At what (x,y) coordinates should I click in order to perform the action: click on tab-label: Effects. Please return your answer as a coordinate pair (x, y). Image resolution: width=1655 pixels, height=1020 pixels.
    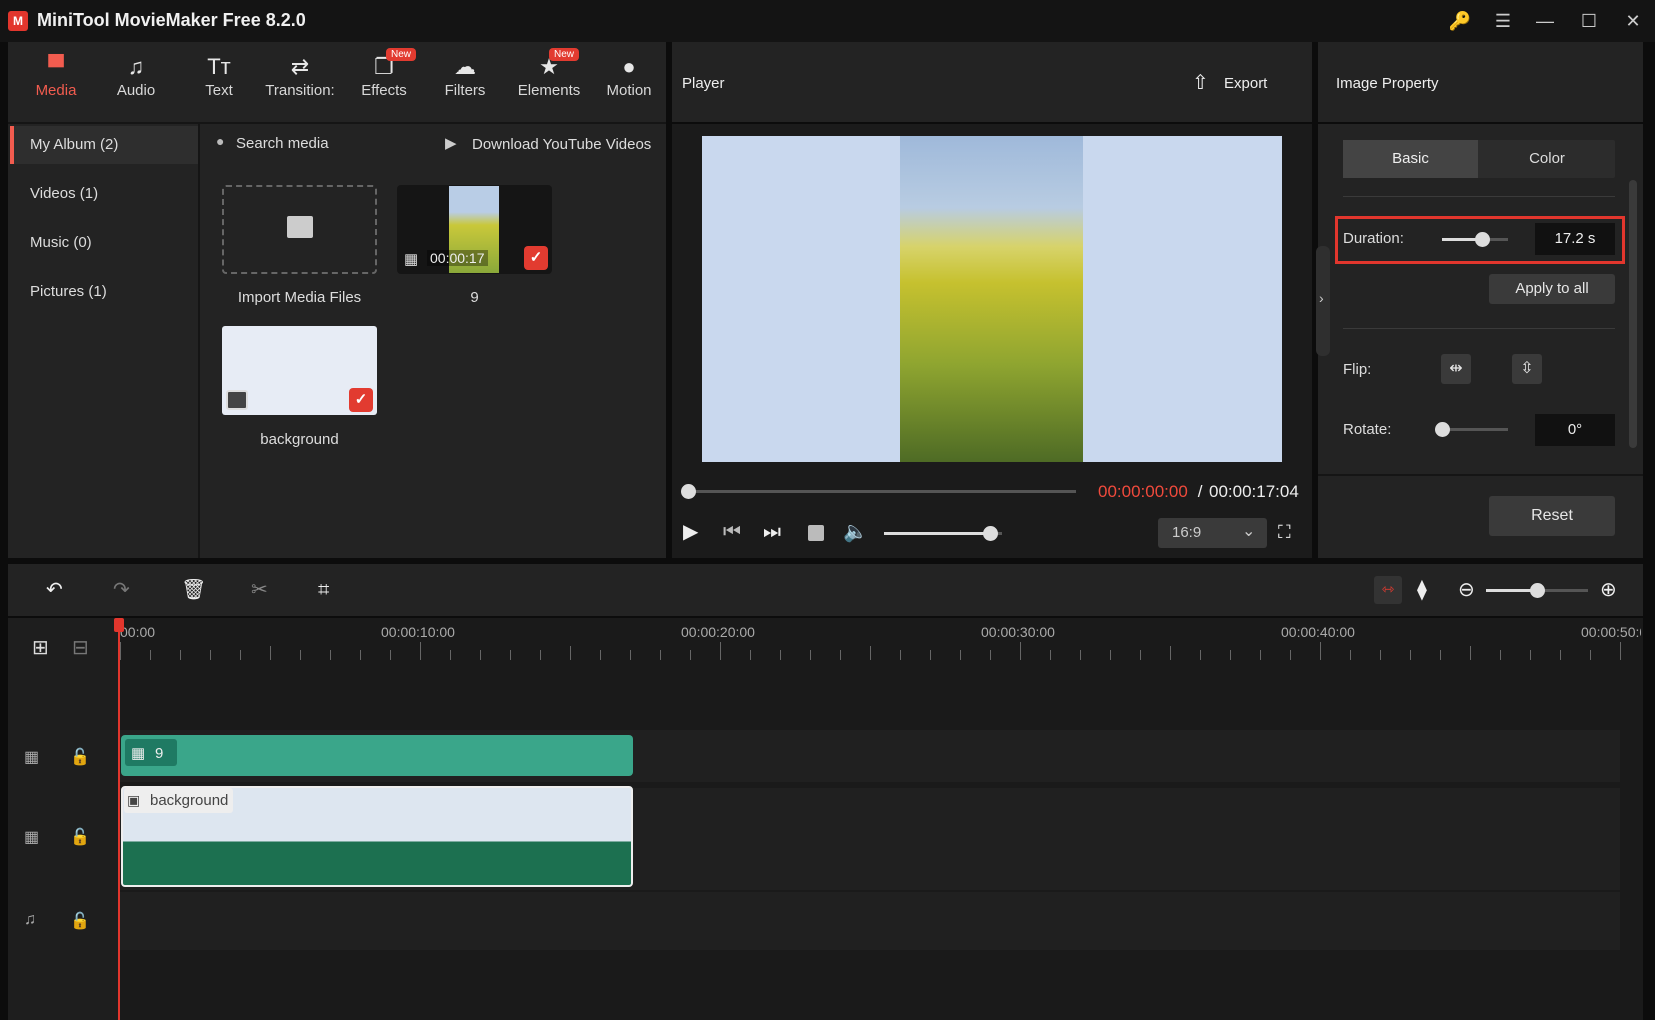
    Looking at the image, I should click on (384, 90).